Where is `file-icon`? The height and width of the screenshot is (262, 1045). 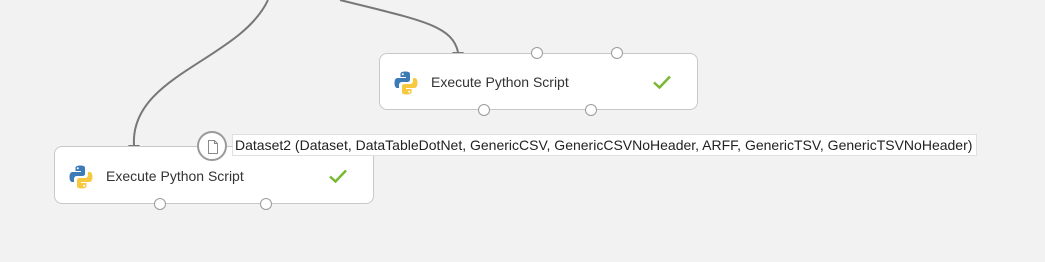
file-icon is located at coordinates (213, 147).